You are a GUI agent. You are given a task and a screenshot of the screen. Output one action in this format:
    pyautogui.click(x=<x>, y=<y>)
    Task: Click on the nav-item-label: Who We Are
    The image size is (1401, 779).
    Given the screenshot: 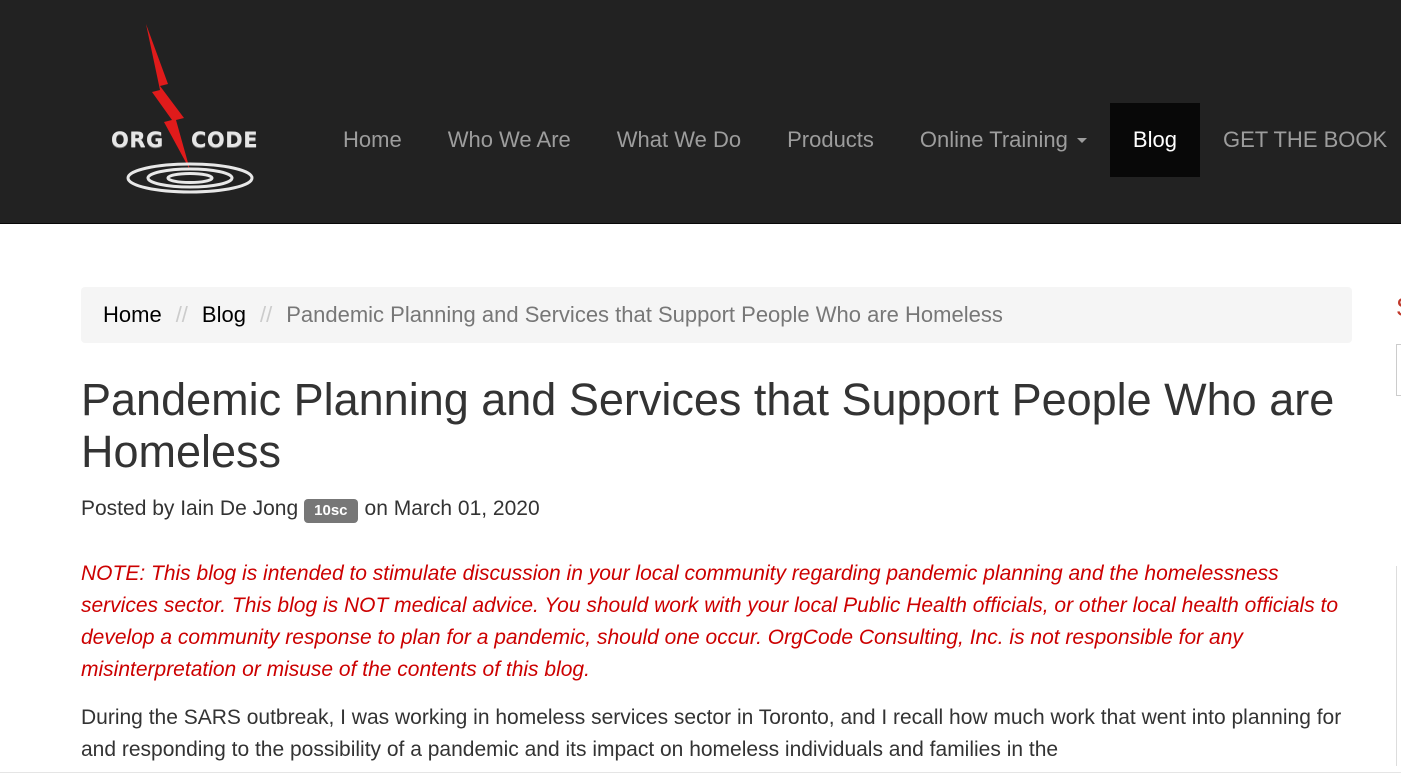 What is the action you would take?
    pyautogui.click(x=509, y=139)
    